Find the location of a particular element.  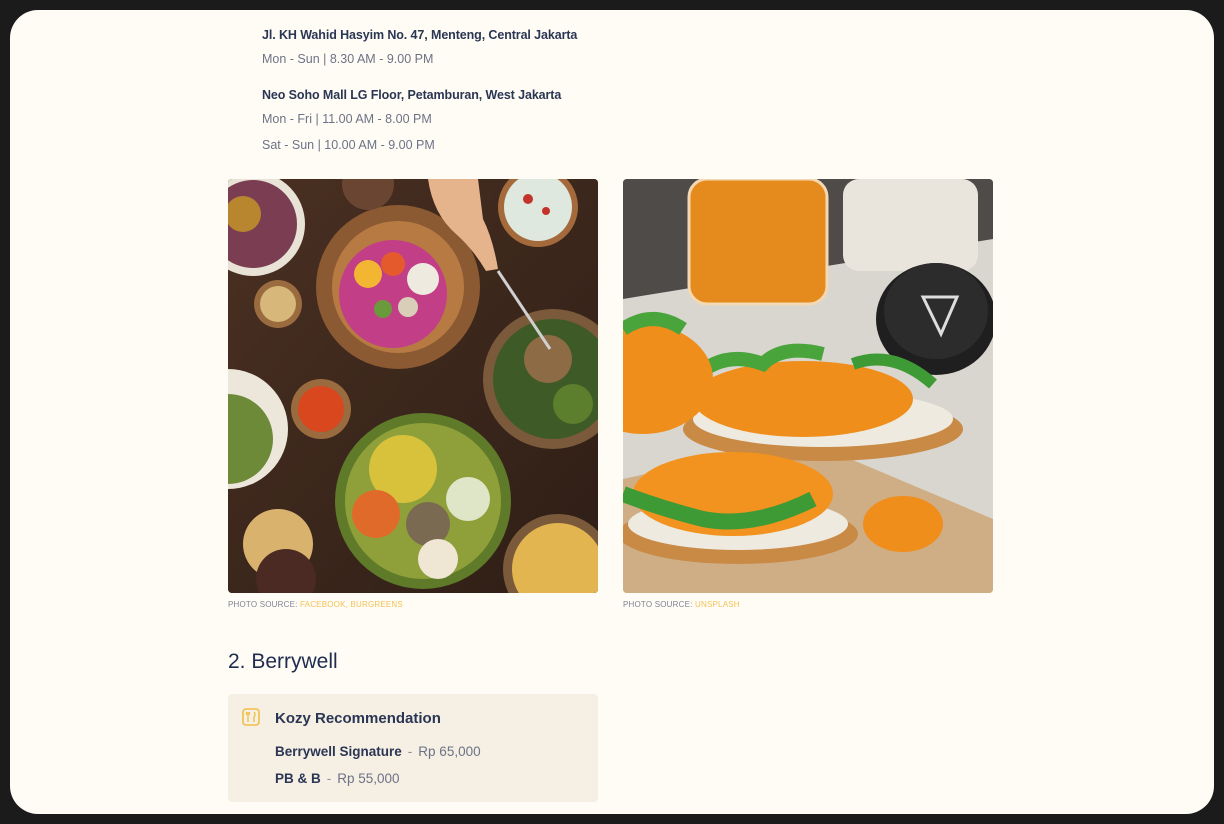

menu-item-price: Rp 65,000 is located at coordinates (449, 751).